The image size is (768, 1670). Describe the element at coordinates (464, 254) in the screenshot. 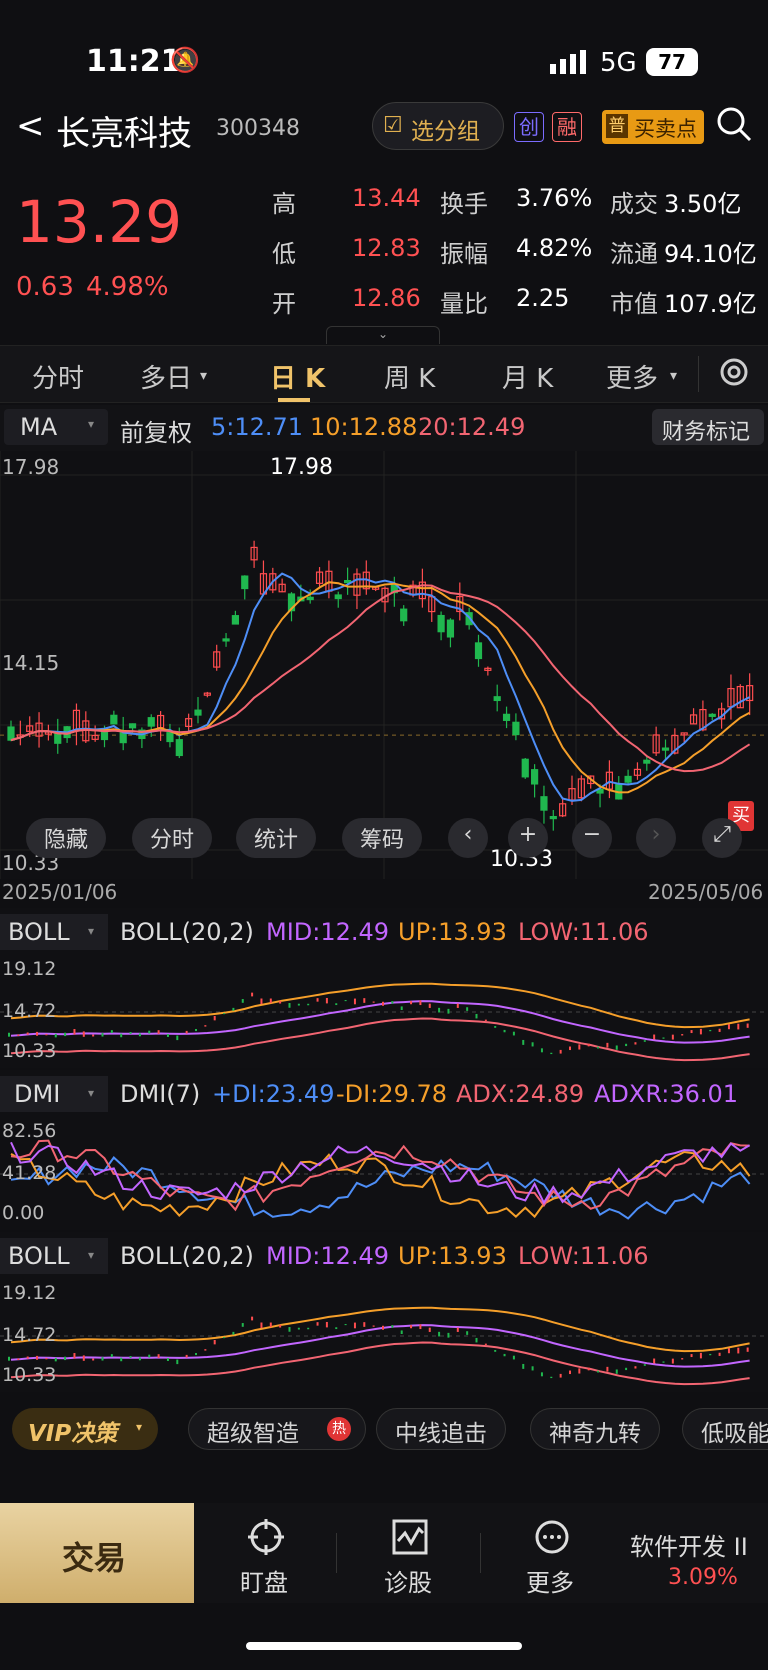

I see `quote-label: 振幅` at that location.